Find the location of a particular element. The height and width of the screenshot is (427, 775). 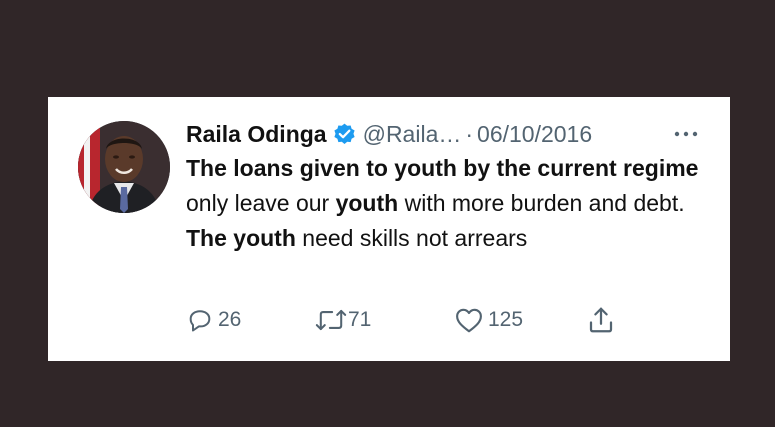

tweet-text-bold-3: The youth is located at coordinates (241, 238).